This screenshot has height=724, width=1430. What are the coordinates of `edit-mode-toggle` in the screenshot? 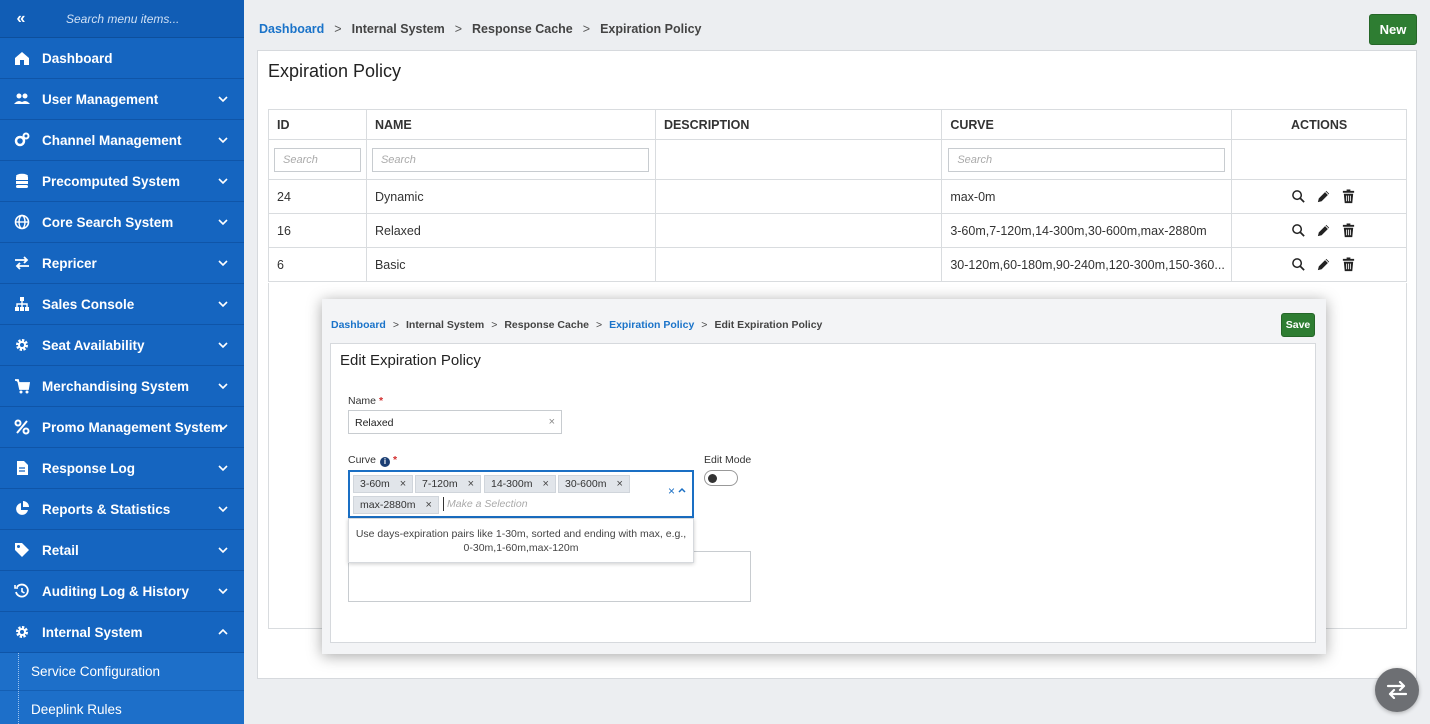 It's located at (721, 478).